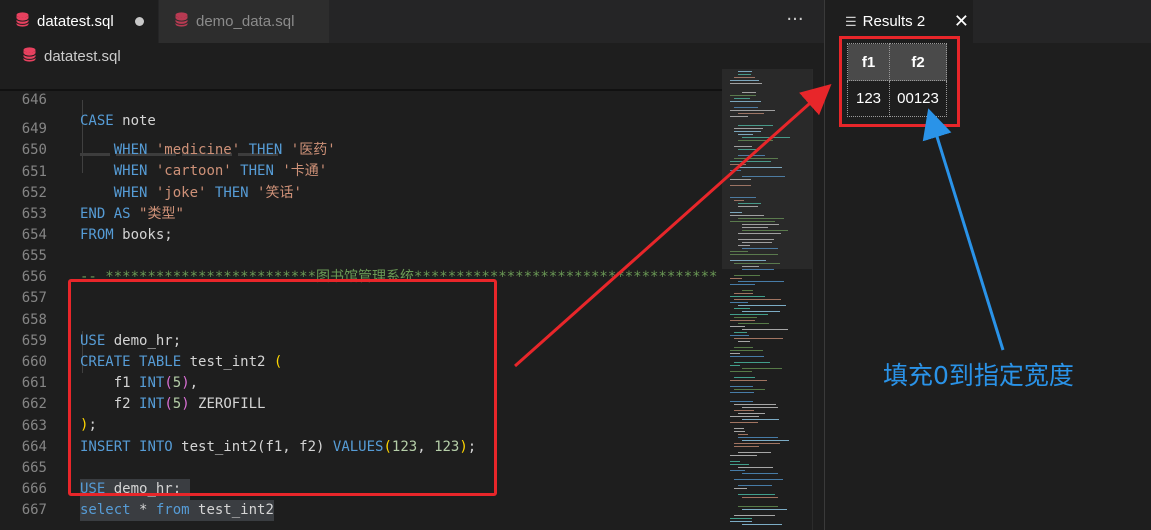 The height and width of the screenshot is (530, 1151). I want to click on annotation-text: 填充0到指定宽度, so click(978, 375).